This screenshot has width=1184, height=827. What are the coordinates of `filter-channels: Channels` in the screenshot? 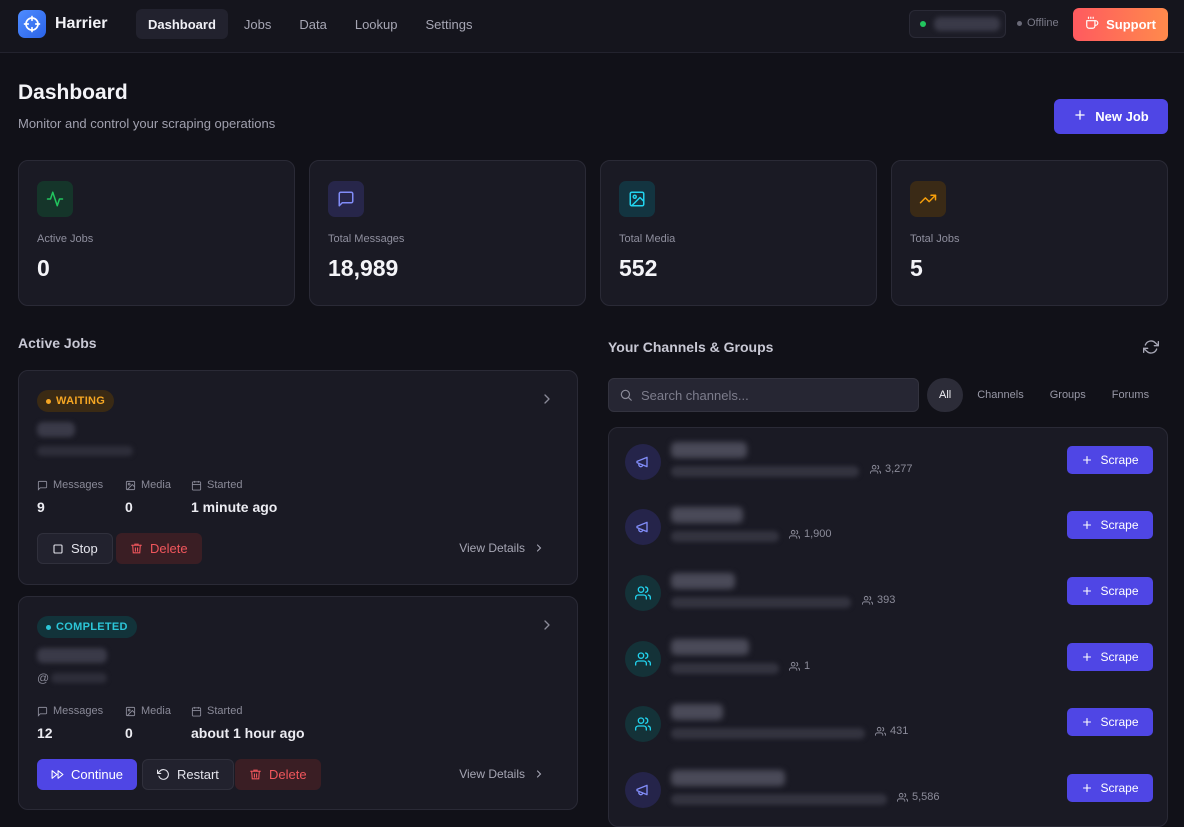 It's located at (1000, 395).